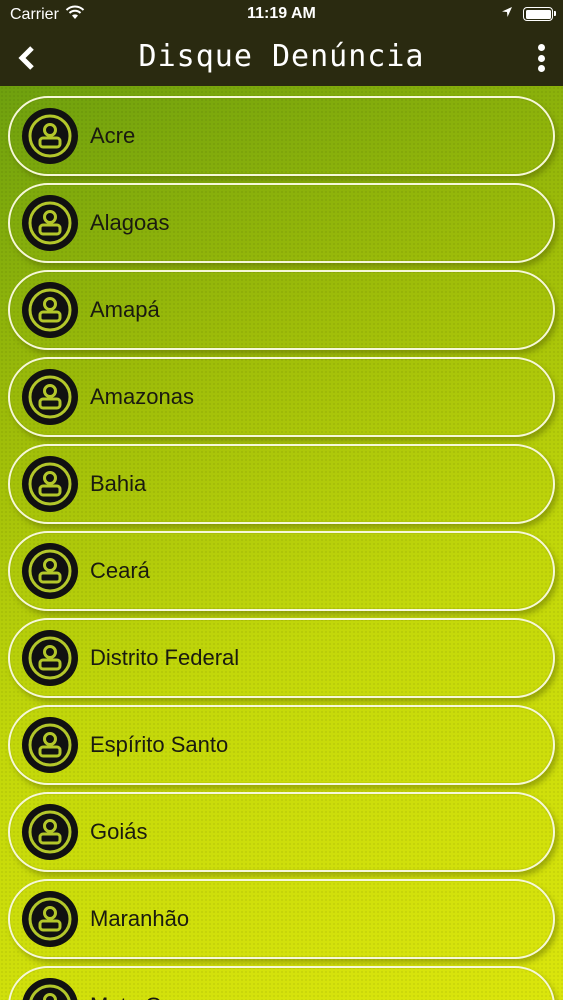 This screenshot has width=563, height=1000. What do you see at coordinates (142, 396) in the screenshot?
I see `list-item-label: Amazonas` at bounding box center [142, 396].